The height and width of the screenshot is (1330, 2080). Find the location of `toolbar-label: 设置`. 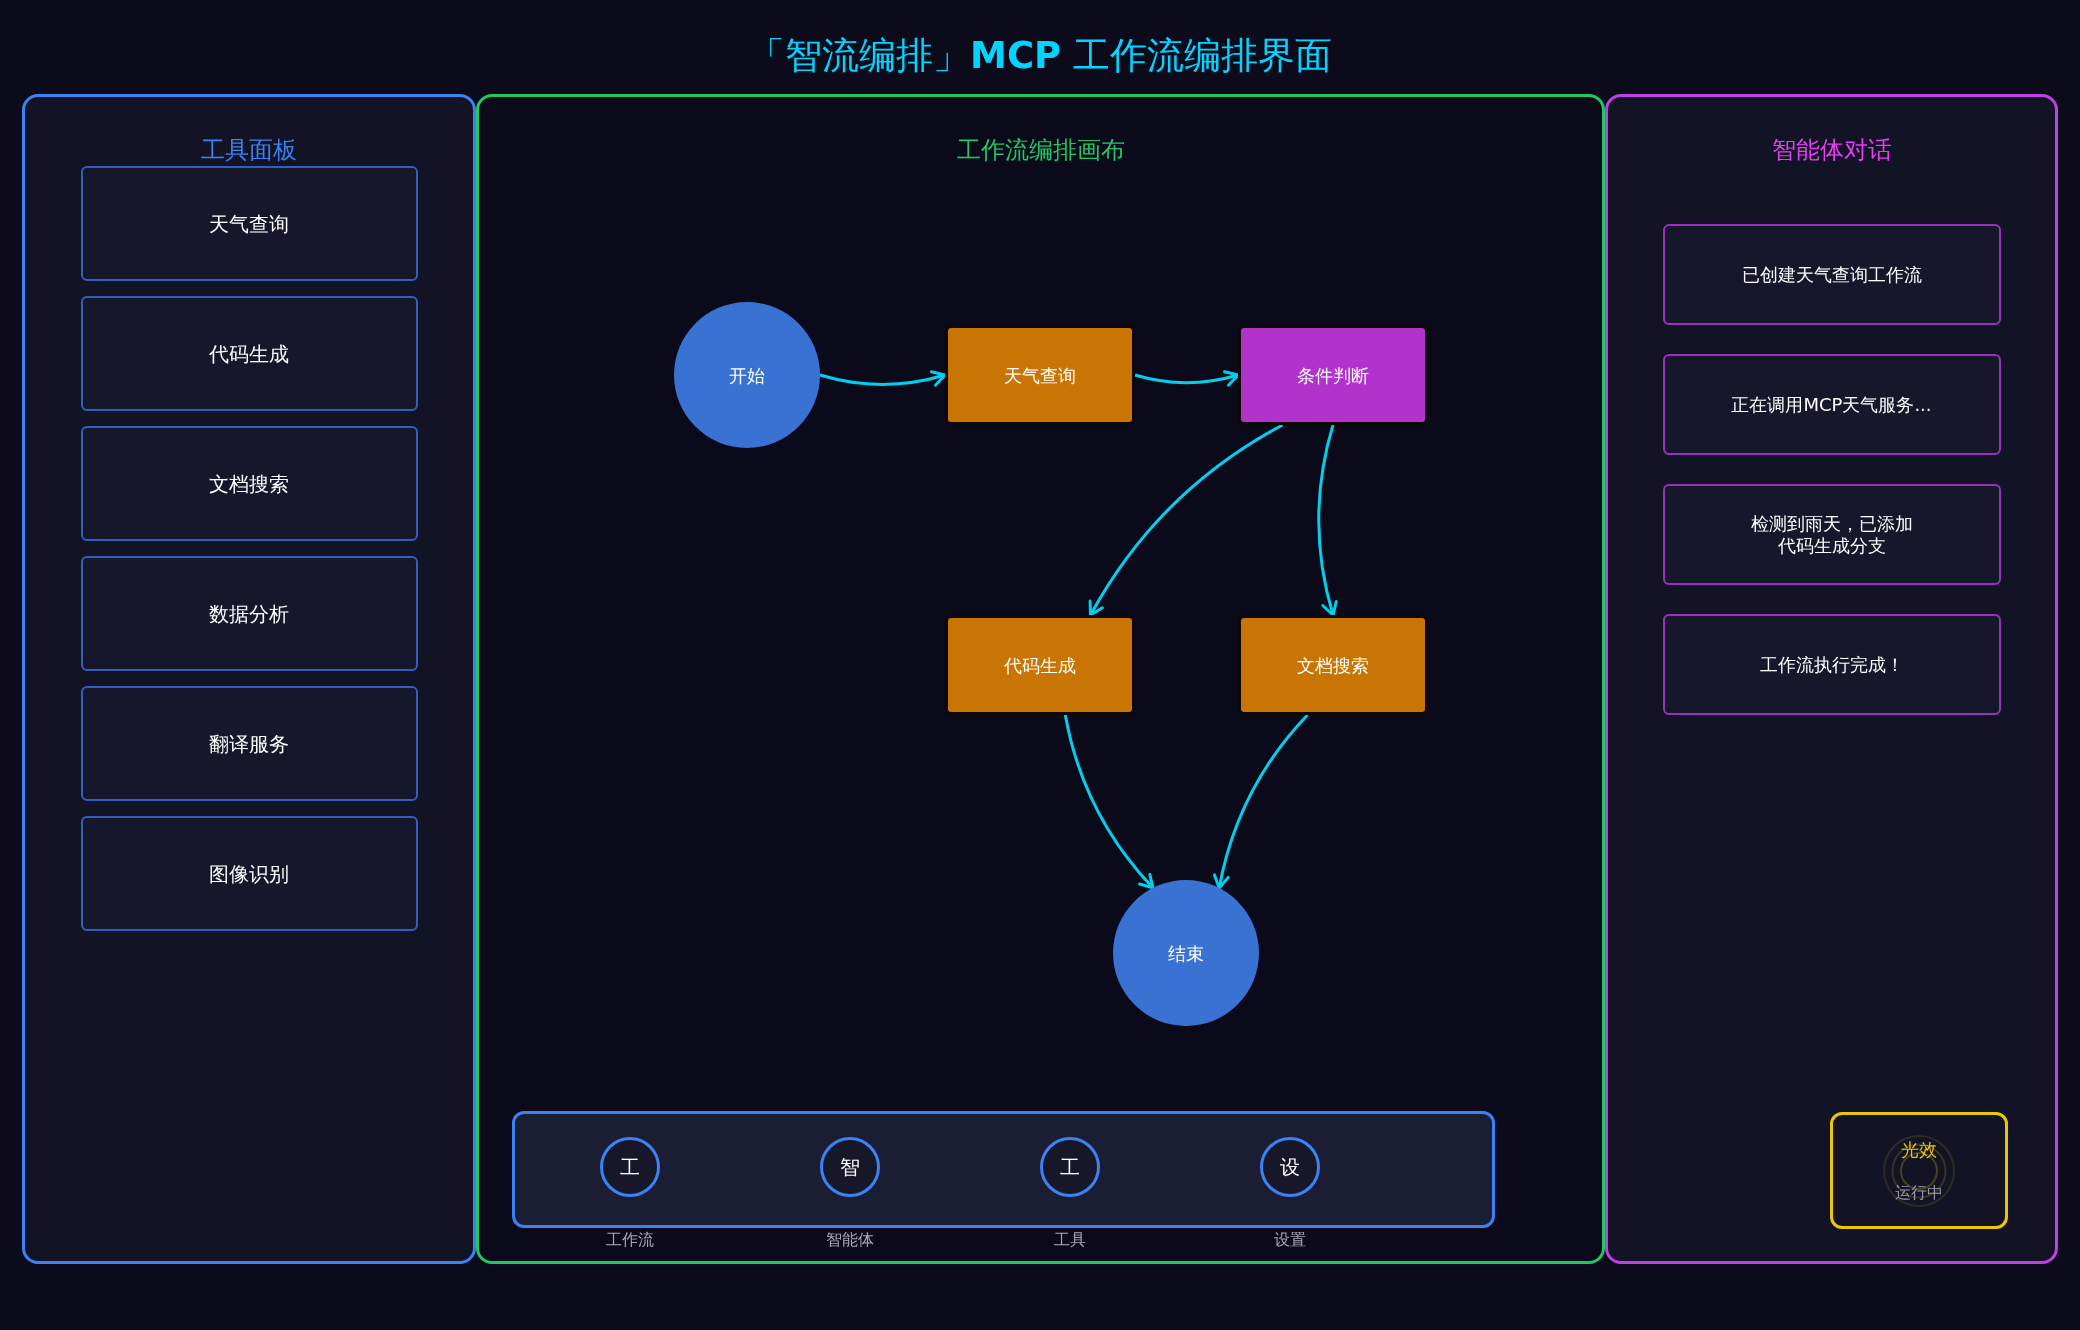

toolbar-label: 设置 is located at coordinates (1290, 1240).